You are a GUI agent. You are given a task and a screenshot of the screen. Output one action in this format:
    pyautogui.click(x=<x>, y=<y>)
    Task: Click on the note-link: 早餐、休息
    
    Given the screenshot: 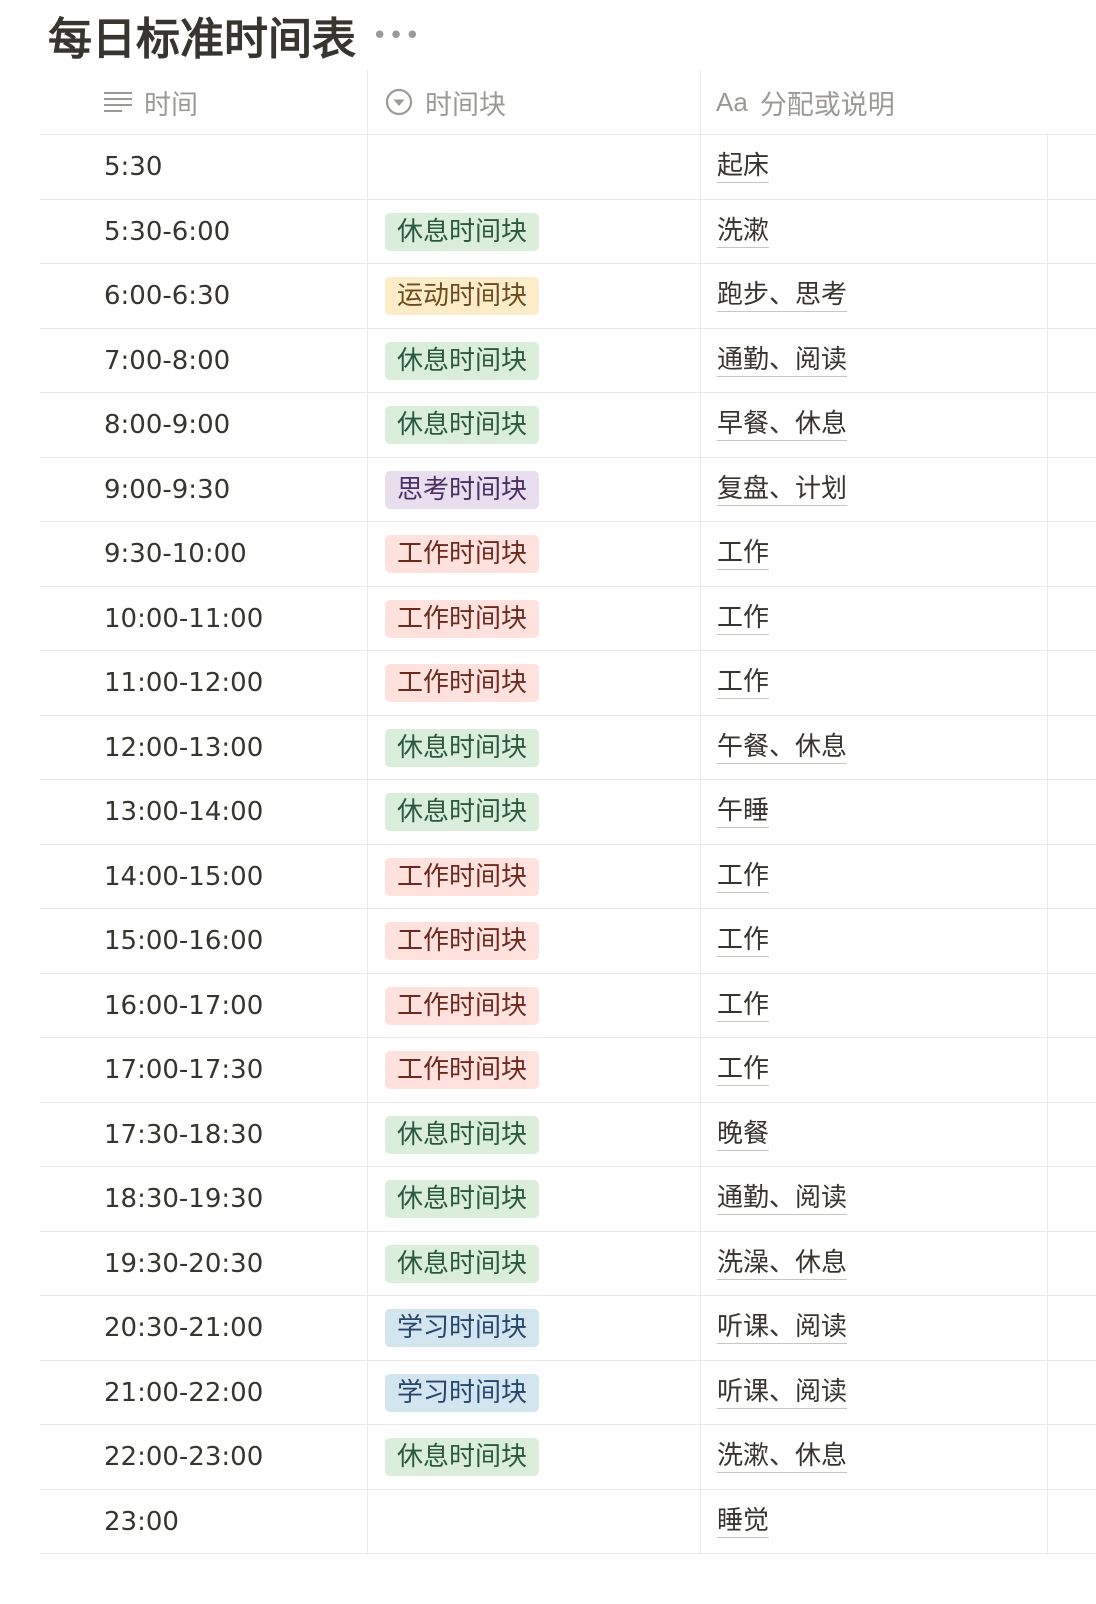 What is the action you would take?
    pyautogui.click(x=782, y=425)
    